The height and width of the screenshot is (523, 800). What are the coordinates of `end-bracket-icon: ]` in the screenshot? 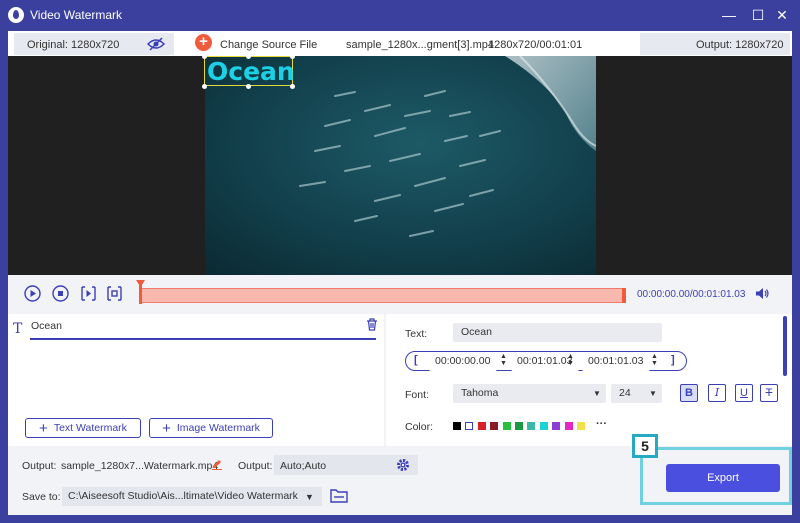 It's located at (673, 360).